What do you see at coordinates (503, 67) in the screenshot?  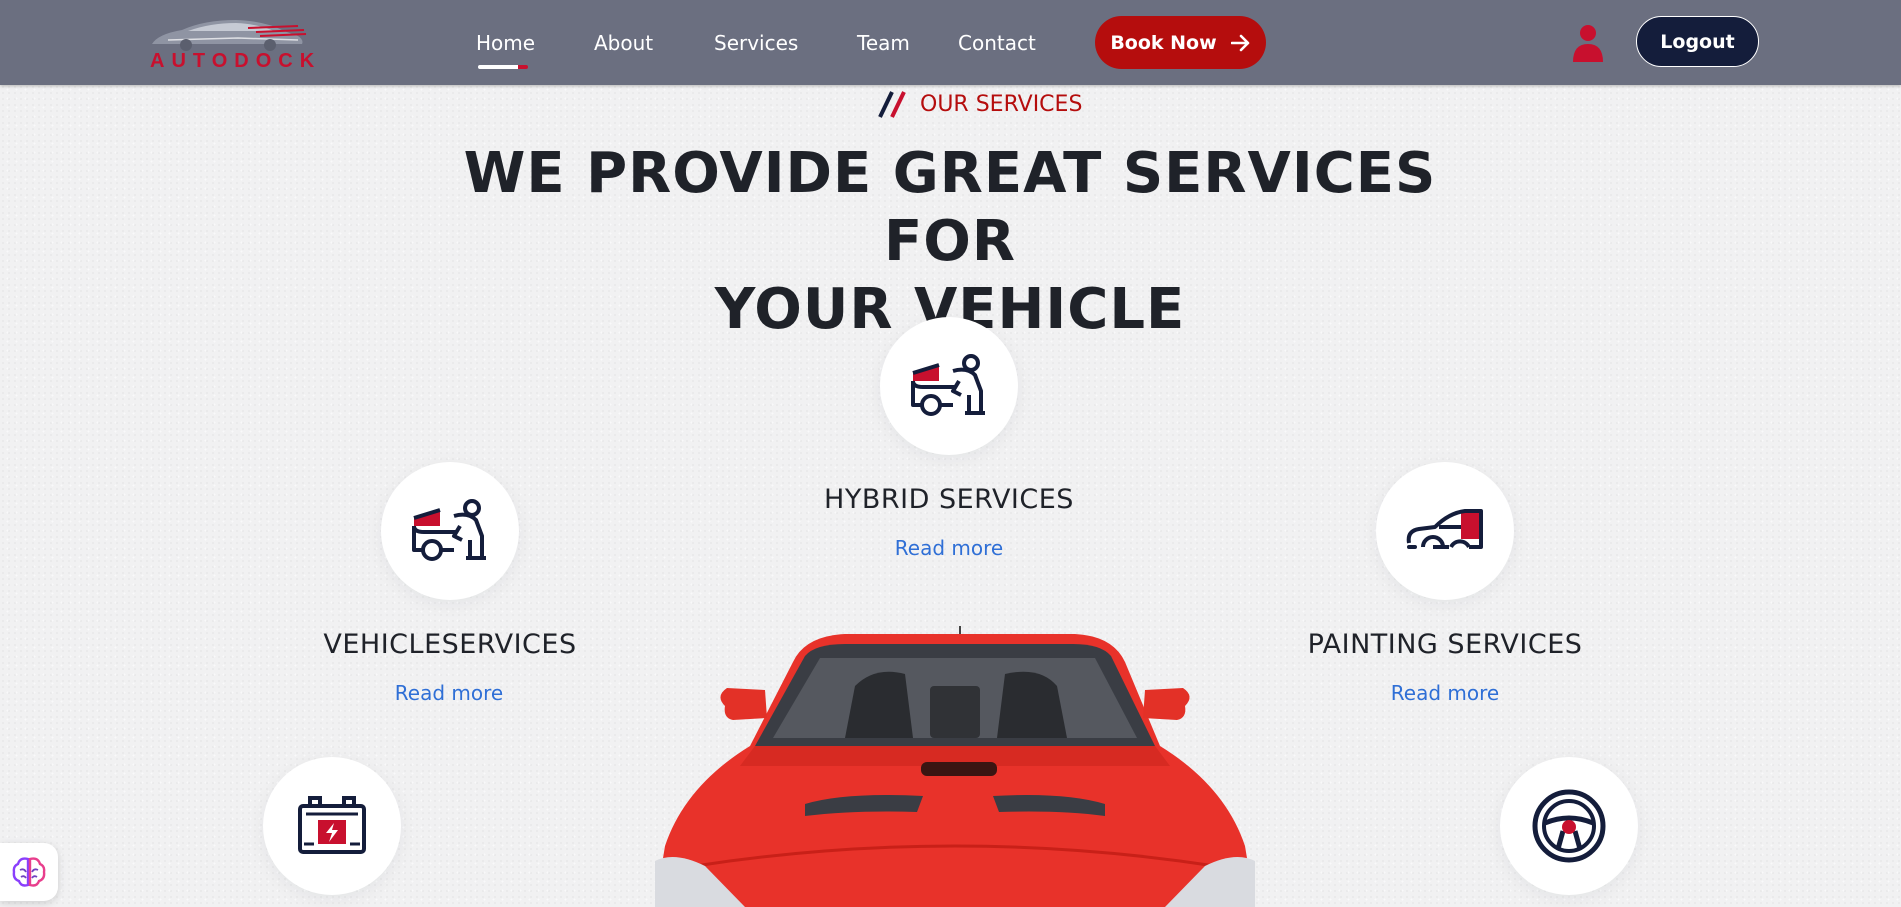 I see `nav-active-indicator` at bounding box center [503, 67].